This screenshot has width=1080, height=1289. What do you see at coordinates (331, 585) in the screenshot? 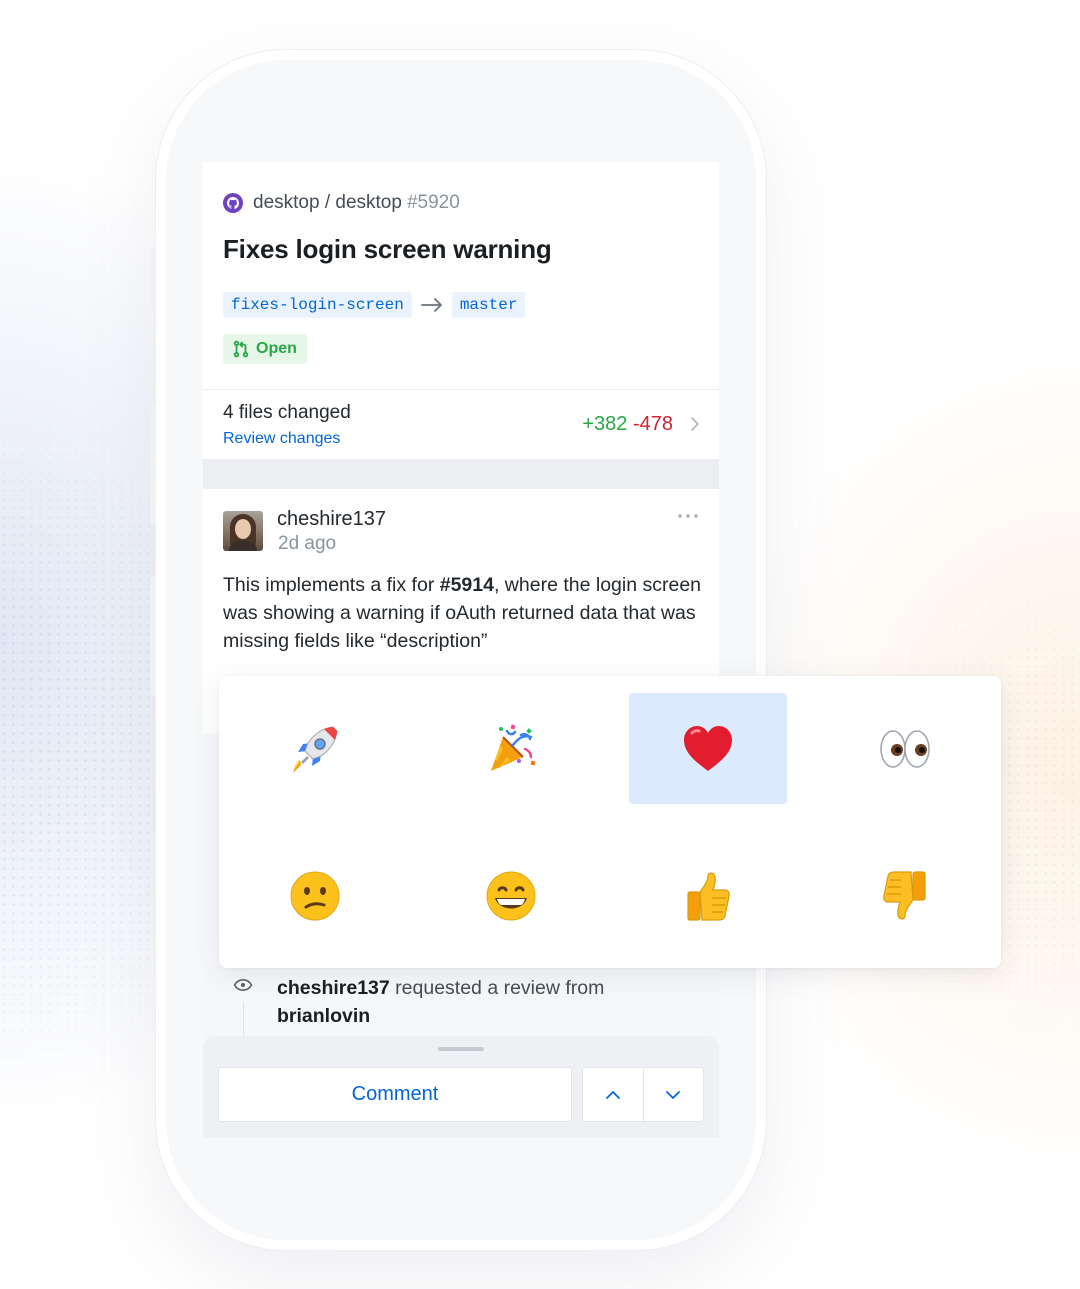
I see `comment-body-prefix: This implements a fix for` at bounding box center [331, 585].